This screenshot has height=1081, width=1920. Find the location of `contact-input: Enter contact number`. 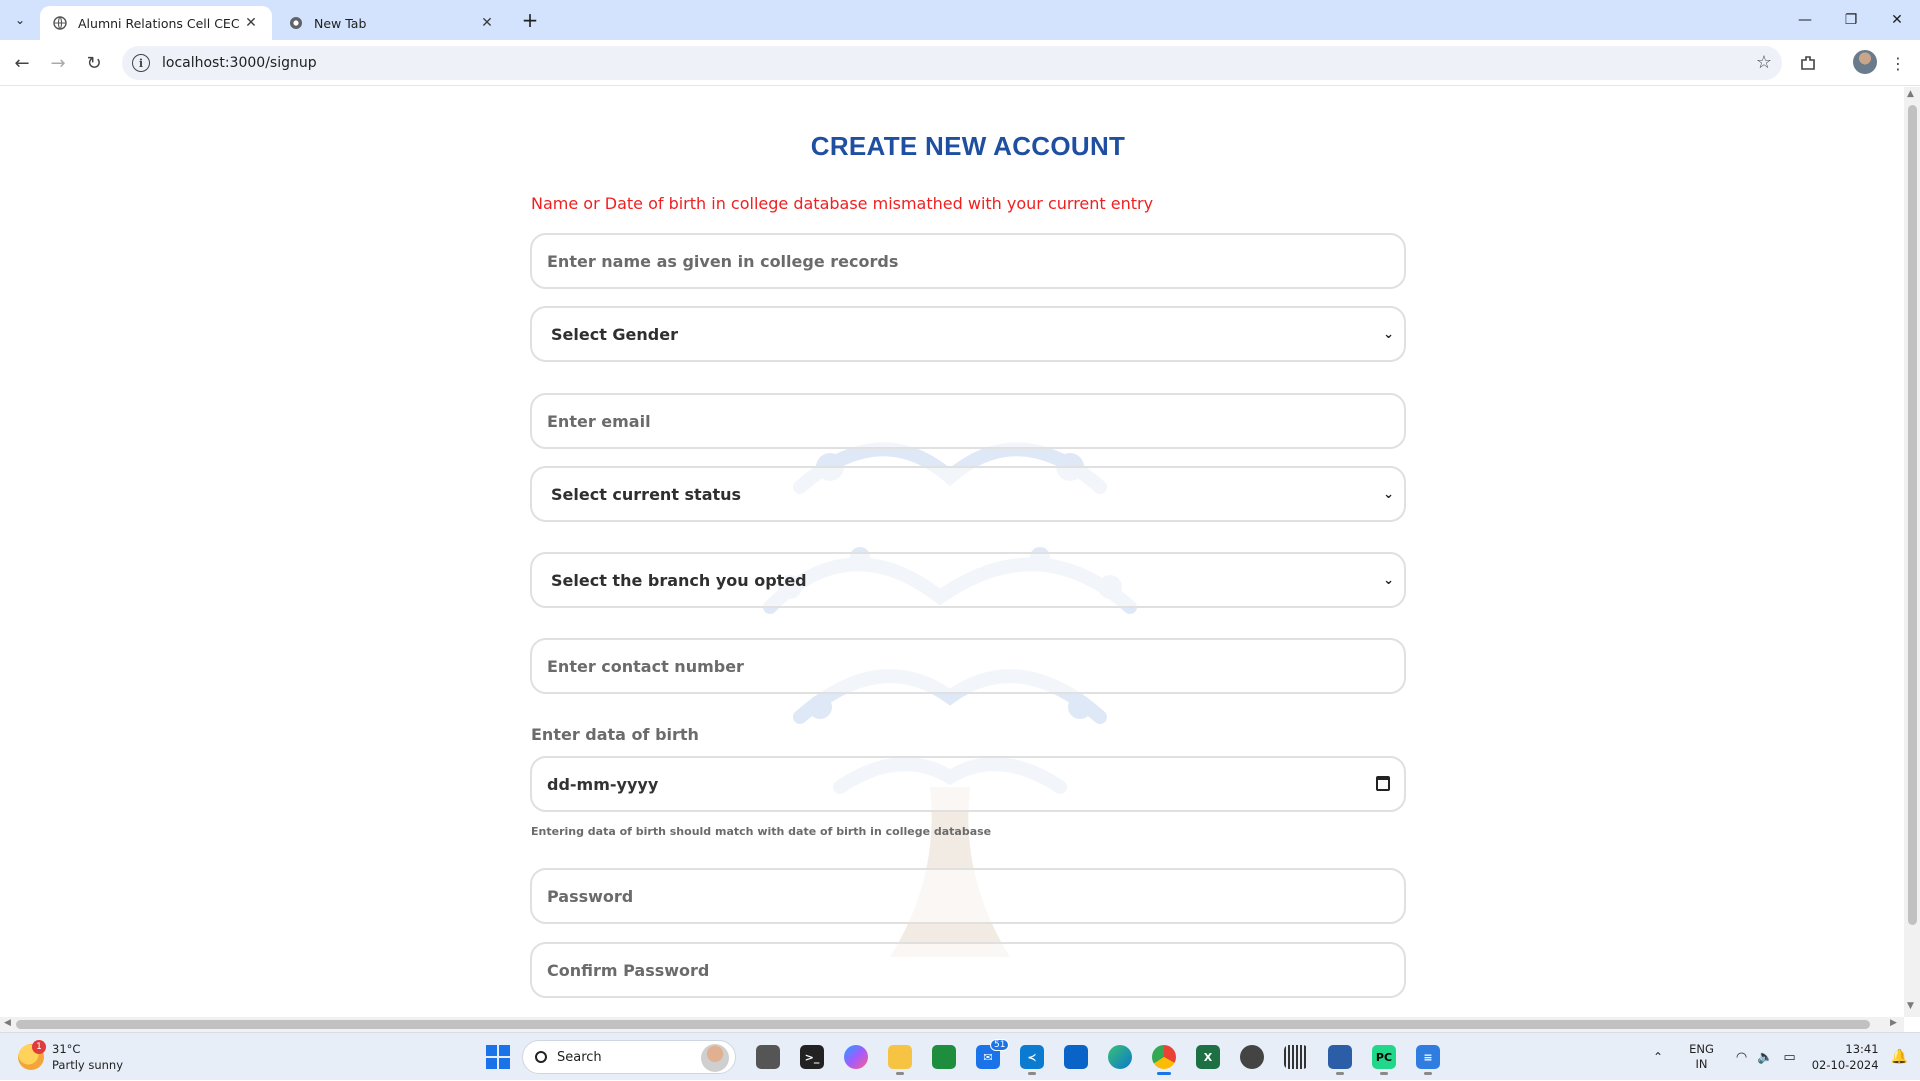

contact-input: Enter contact number is located at coordinates (968, 666).